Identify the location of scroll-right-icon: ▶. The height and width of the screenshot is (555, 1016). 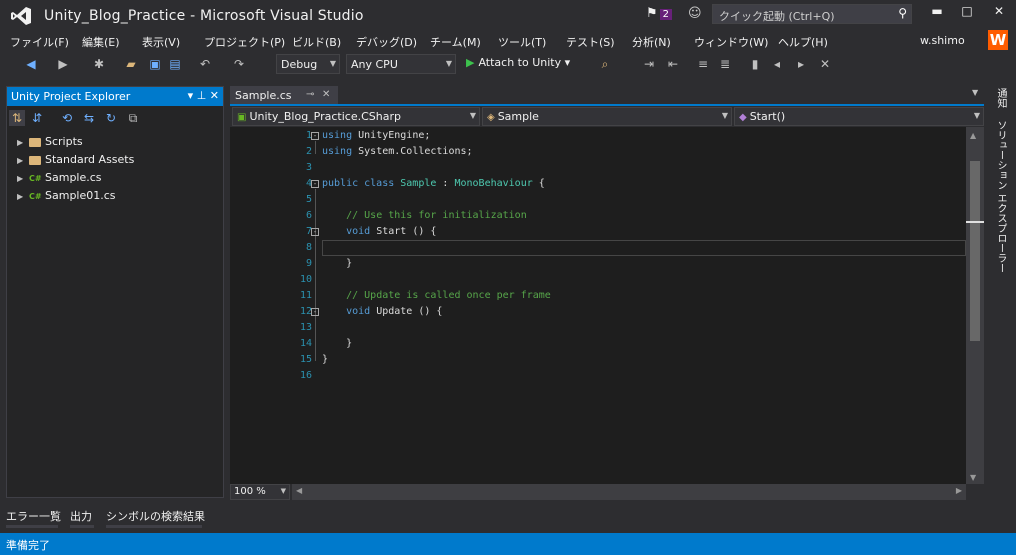
(959, 490).